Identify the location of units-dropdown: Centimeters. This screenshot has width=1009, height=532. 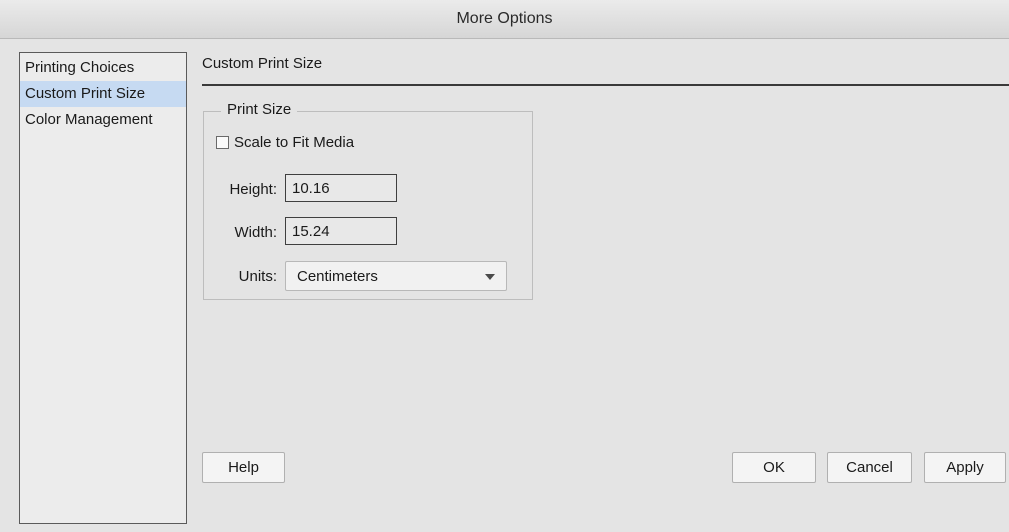
(396, 276).